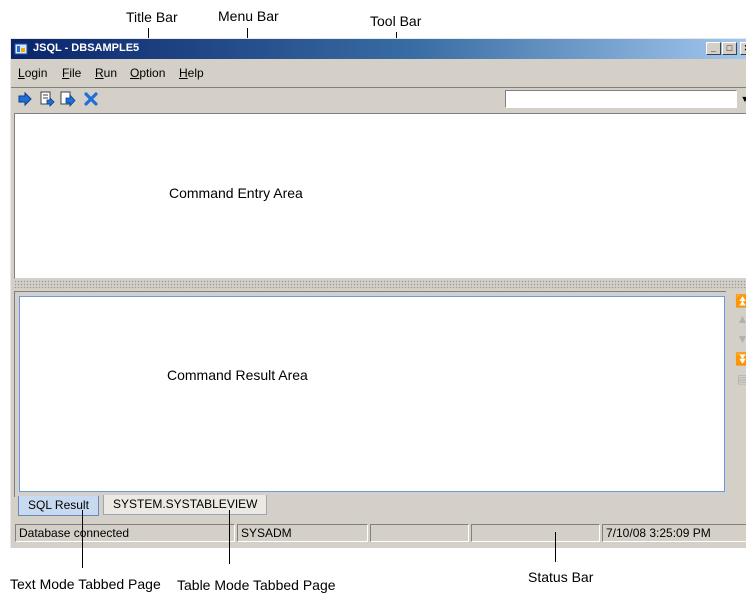 The width and height of the screenshot is (746, 593). Describe the element at coordinates (152, 17) in the screenshot. I see `callout-title-bar: Title Bar` at that location.